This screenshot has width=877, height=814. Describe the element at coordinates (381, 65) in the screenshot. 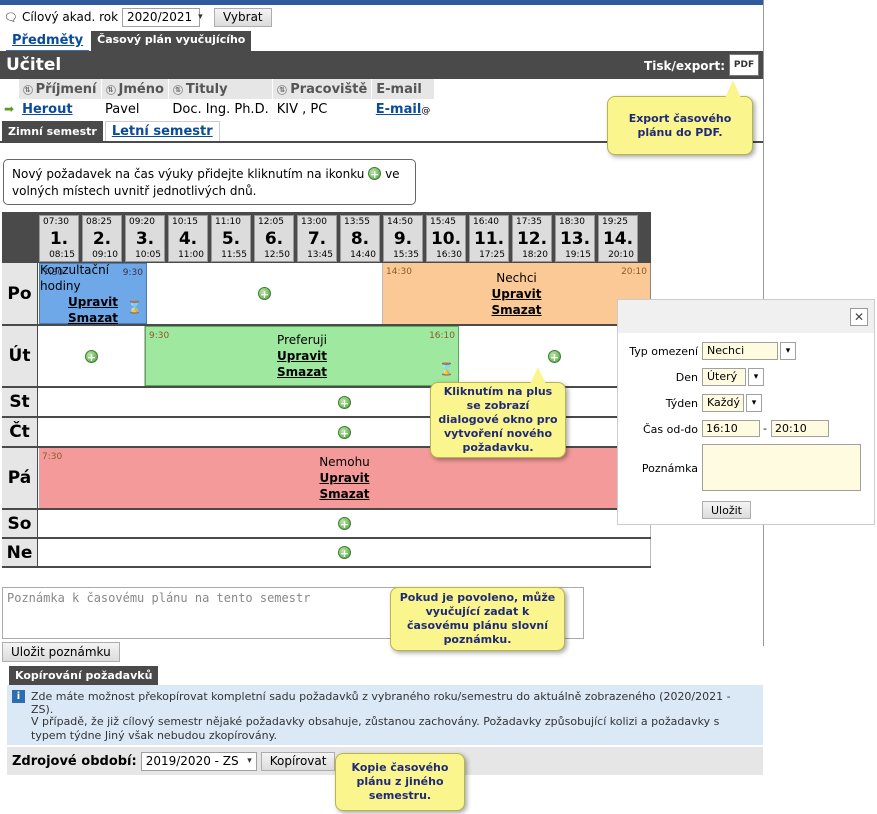

I see `section-bar: Učitel Tisk/export: PDF` at that location.